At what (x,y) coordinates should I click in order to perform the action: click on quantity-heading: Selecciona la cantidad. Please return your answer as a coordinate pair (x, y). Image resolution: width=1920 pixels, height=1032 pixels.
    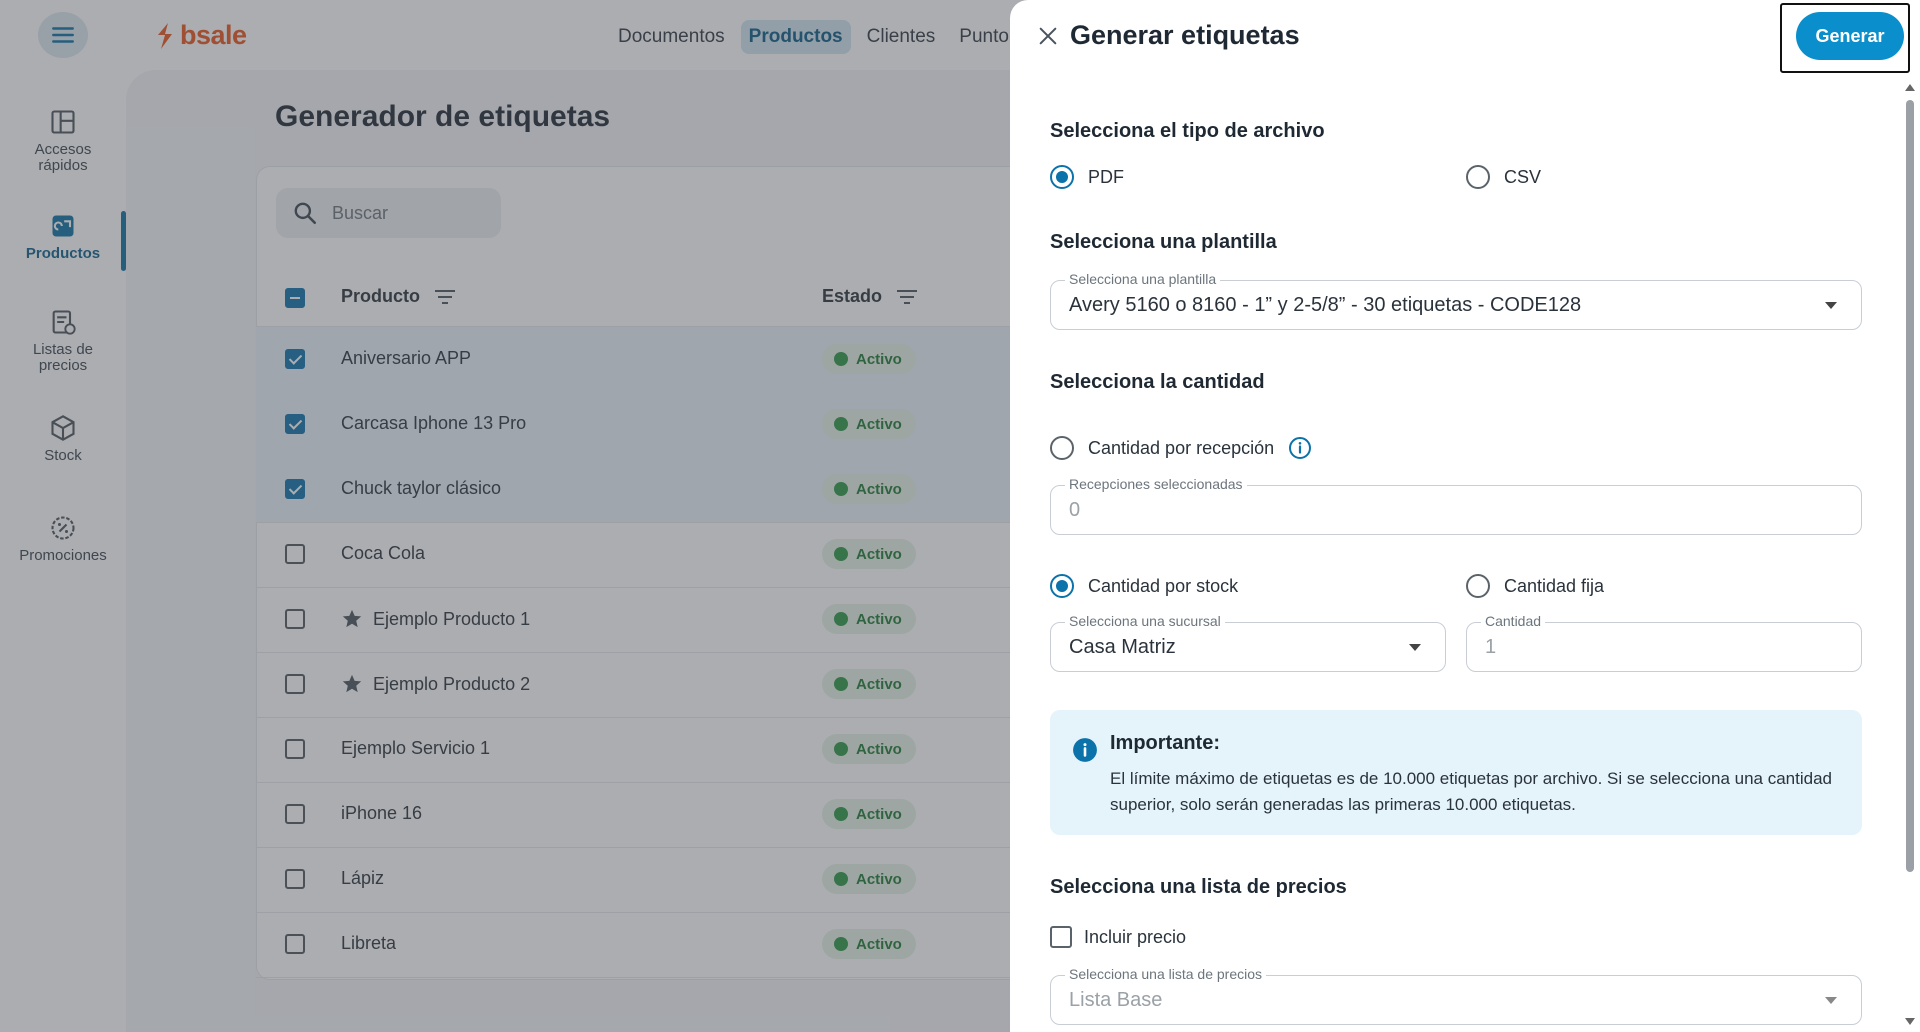
    Looking at the image, I should click on (1157, 382).